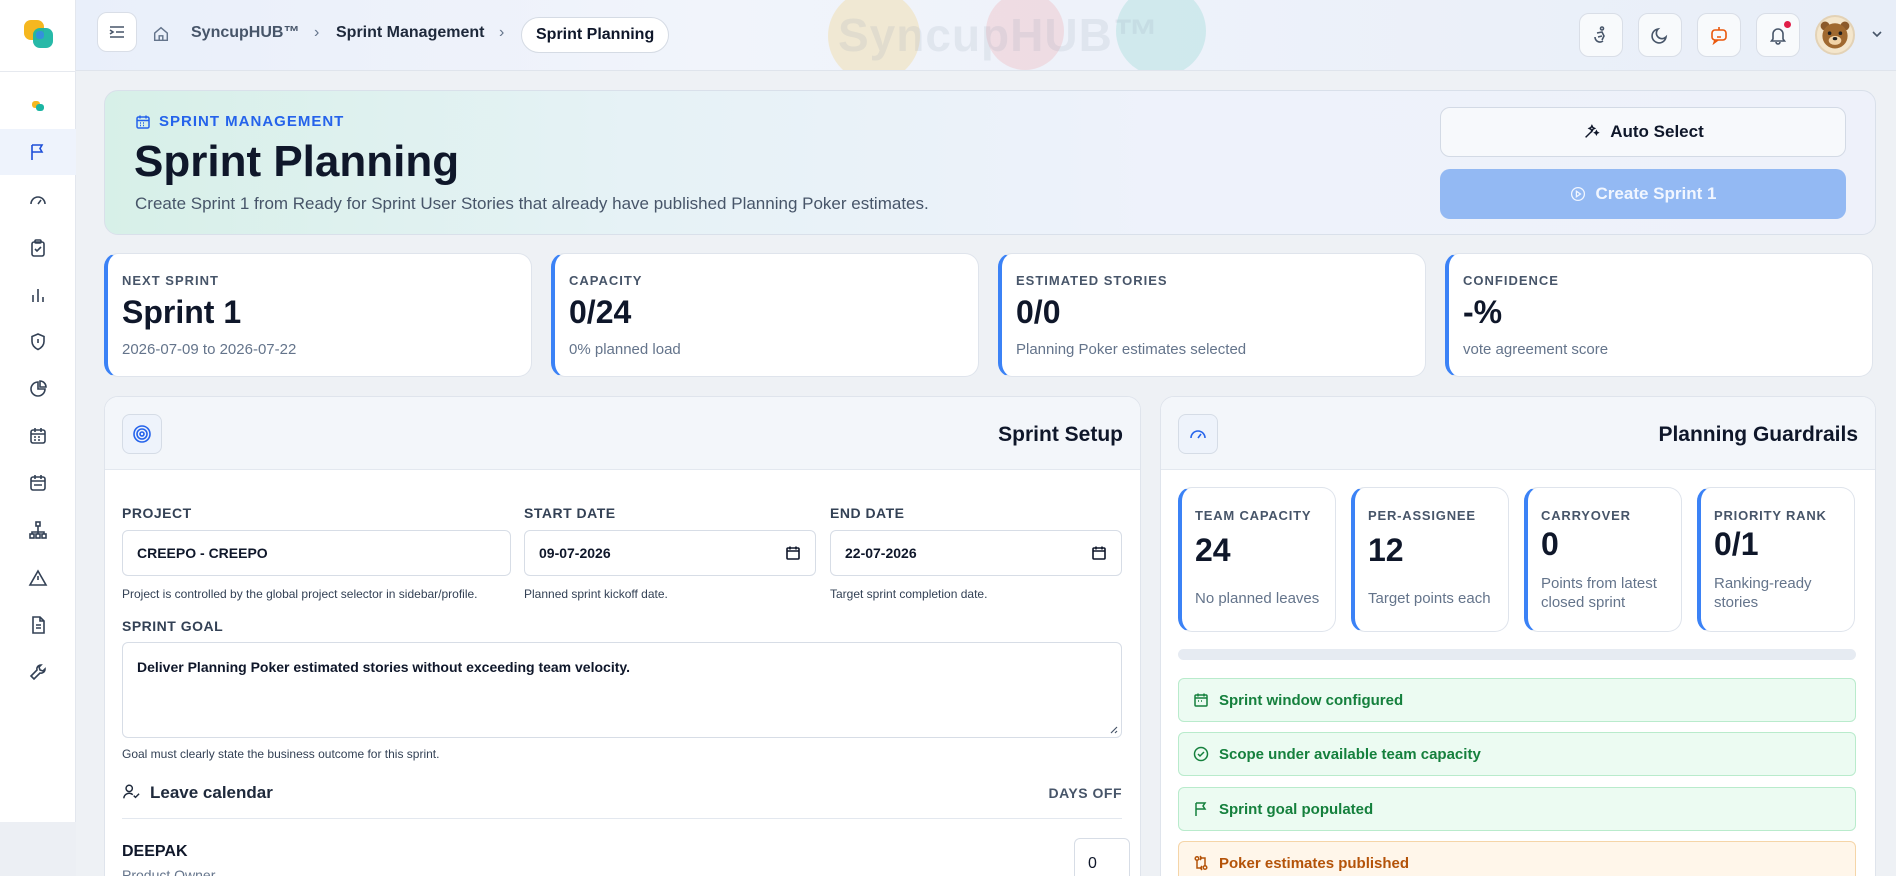  I want to click on guardrail-sub: No planned leaves, so click(1257, 598).